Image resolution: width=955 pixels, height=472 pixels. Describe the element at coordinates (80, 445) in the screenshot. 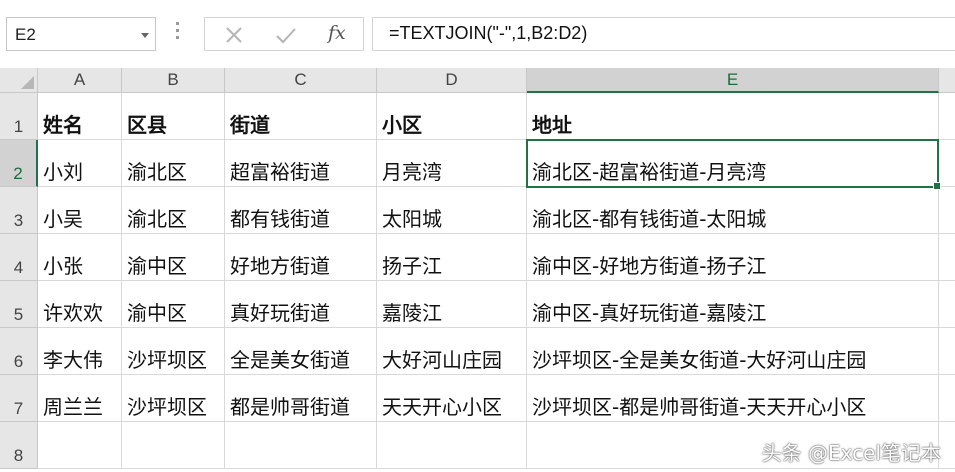

I see `cell-a8` at that location.